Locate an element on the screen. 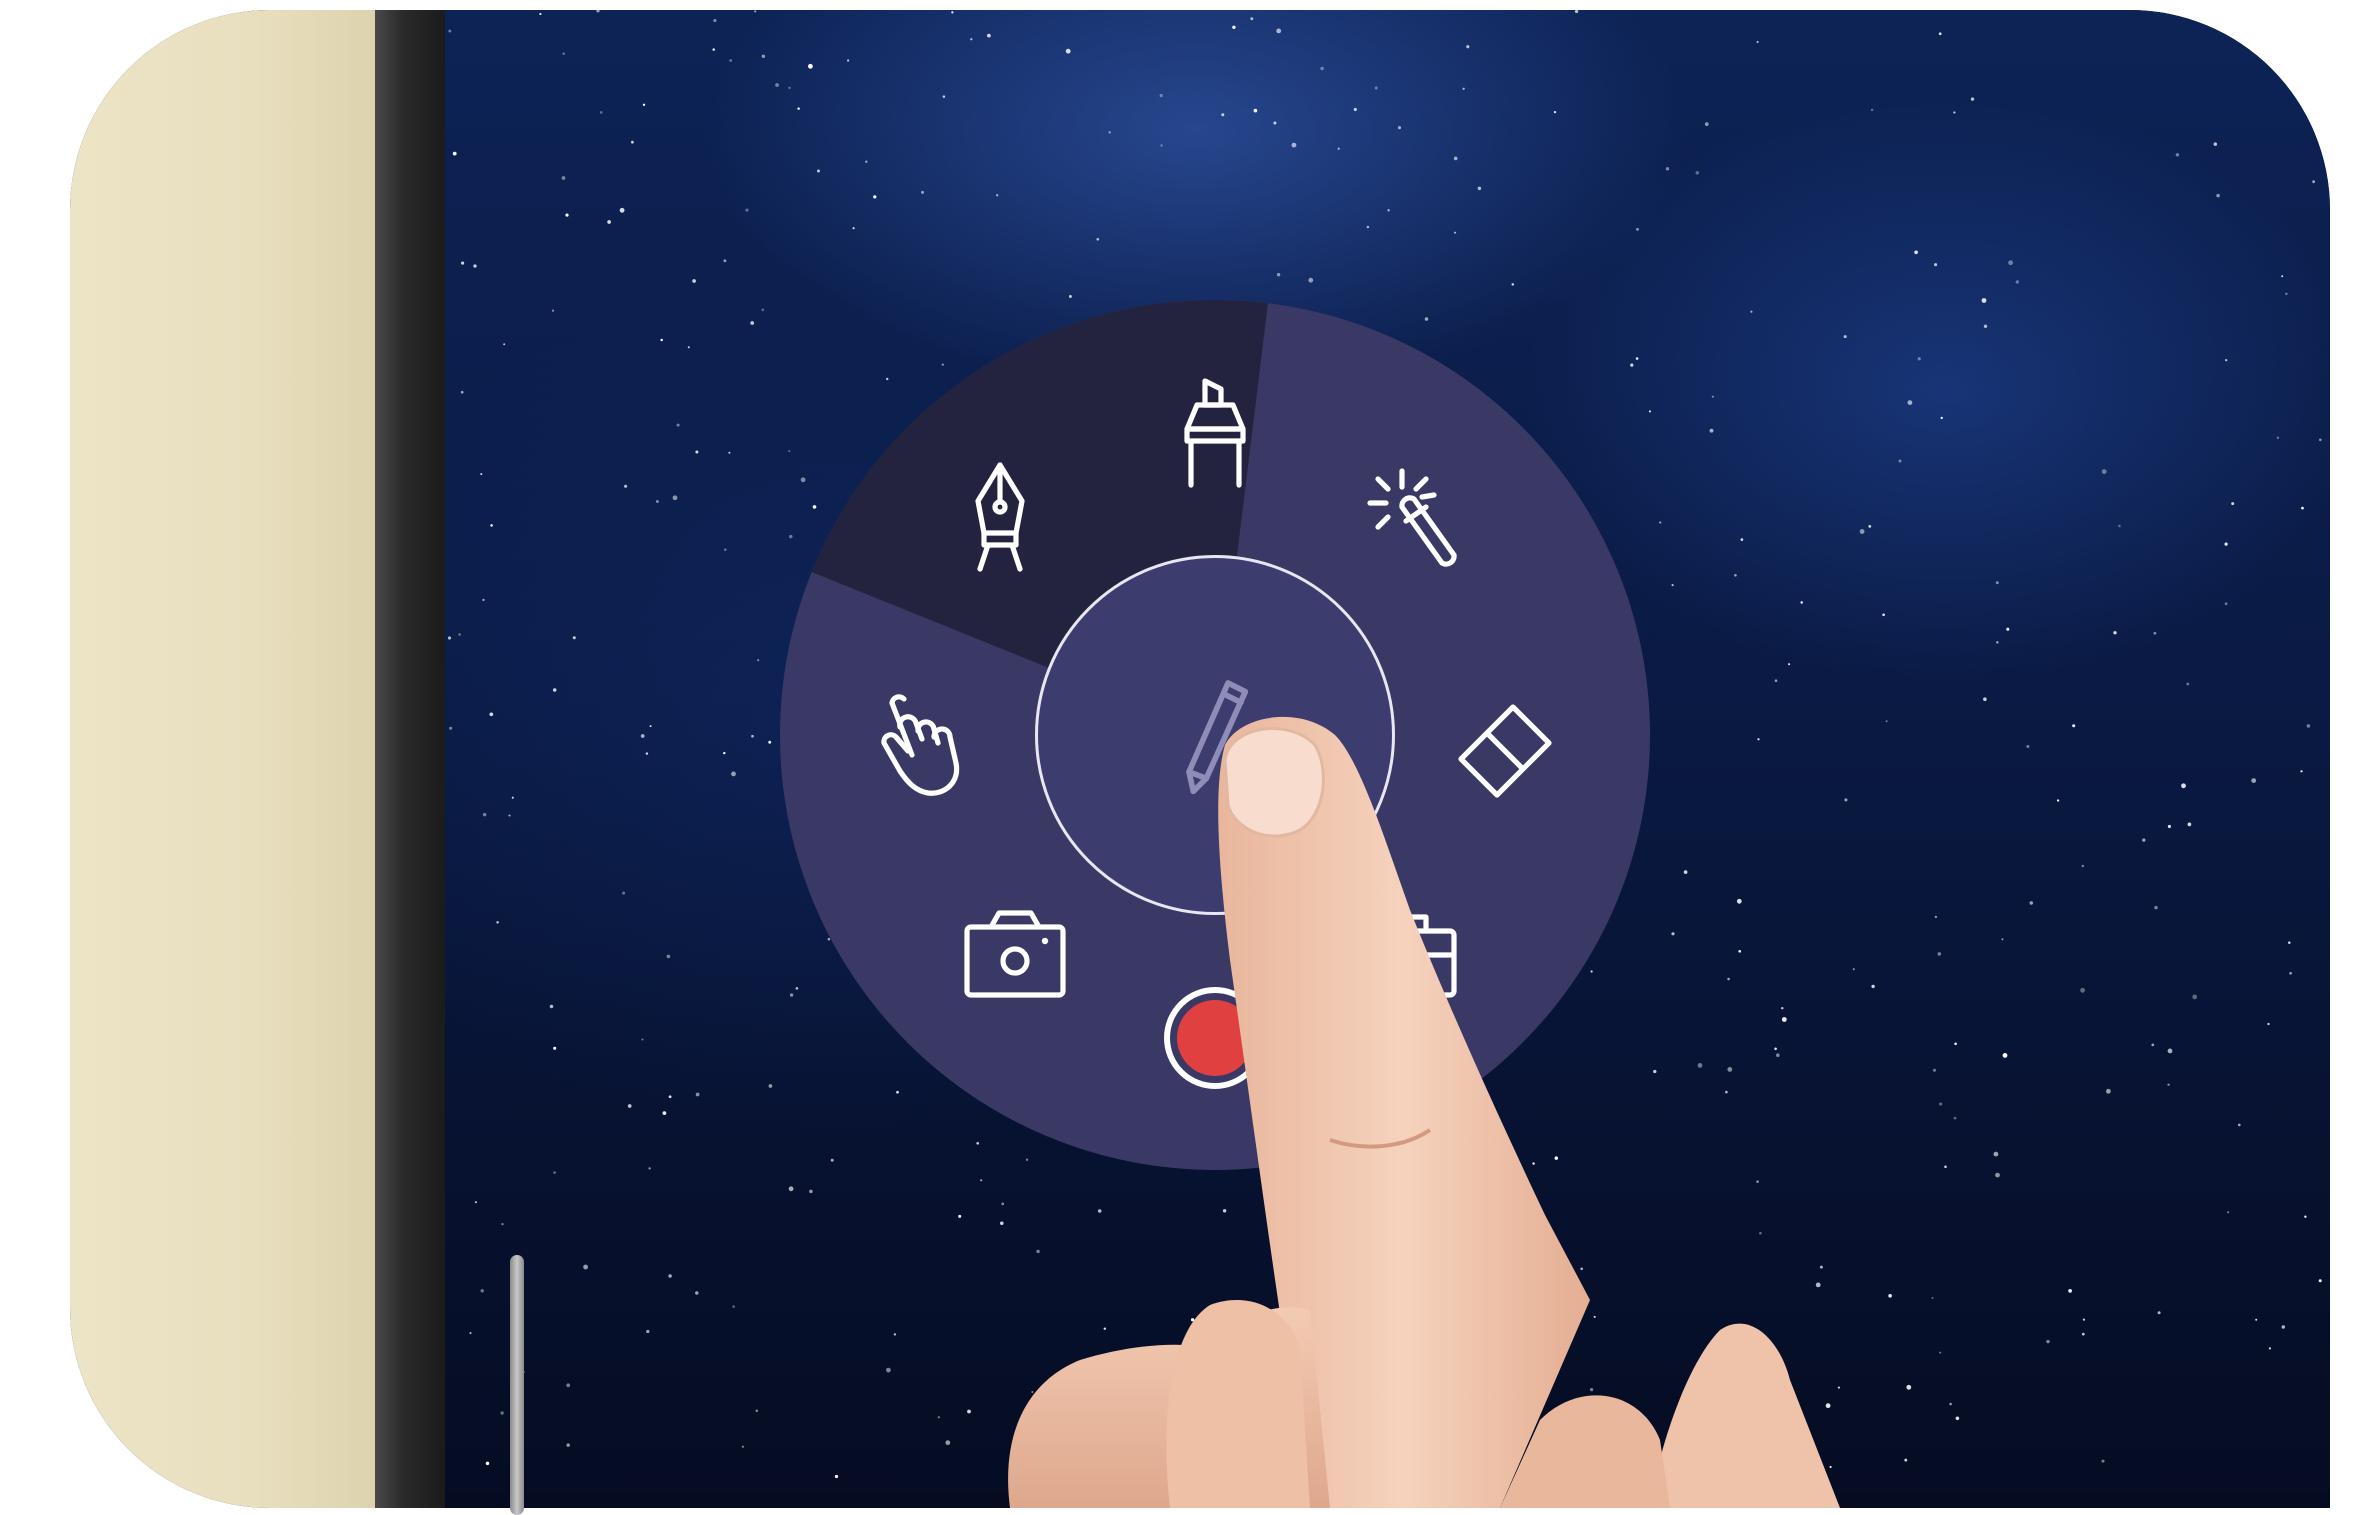  touch-mode-button is located at coordinates (920, 743).